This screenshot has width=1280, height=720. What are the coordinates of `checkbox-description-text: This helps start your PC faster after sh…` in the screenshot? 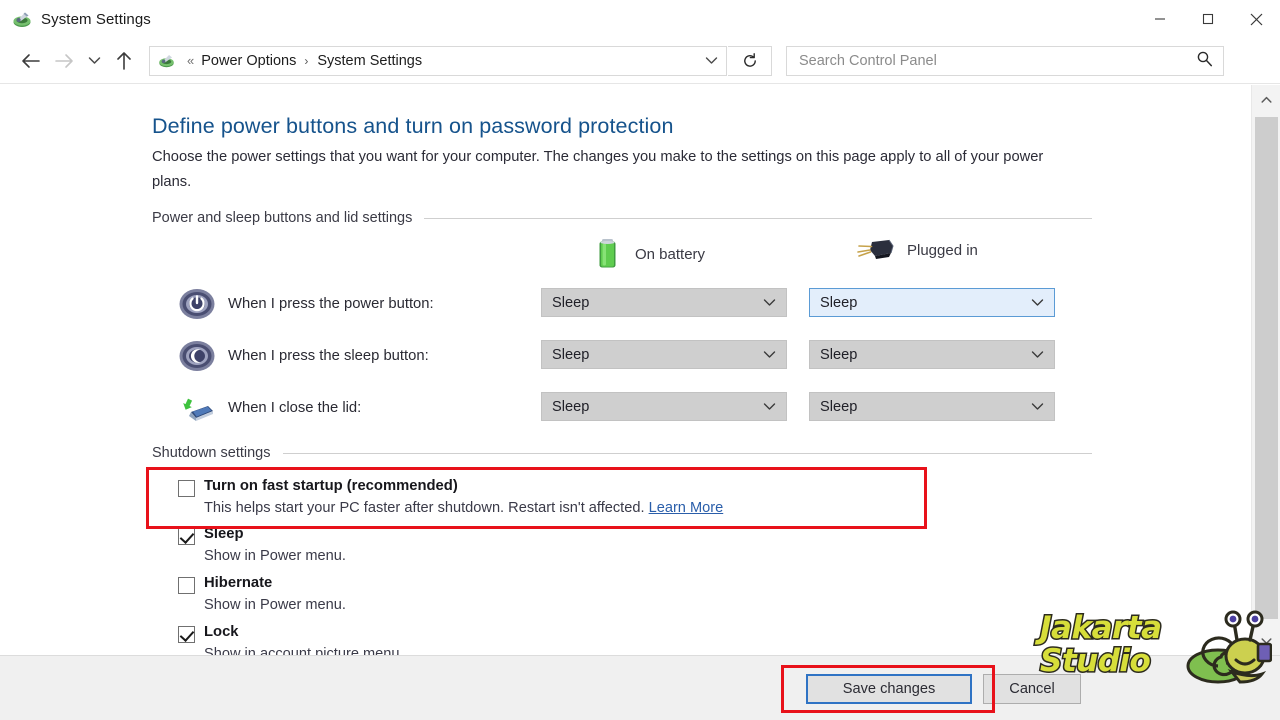 It's located at (426, 508).